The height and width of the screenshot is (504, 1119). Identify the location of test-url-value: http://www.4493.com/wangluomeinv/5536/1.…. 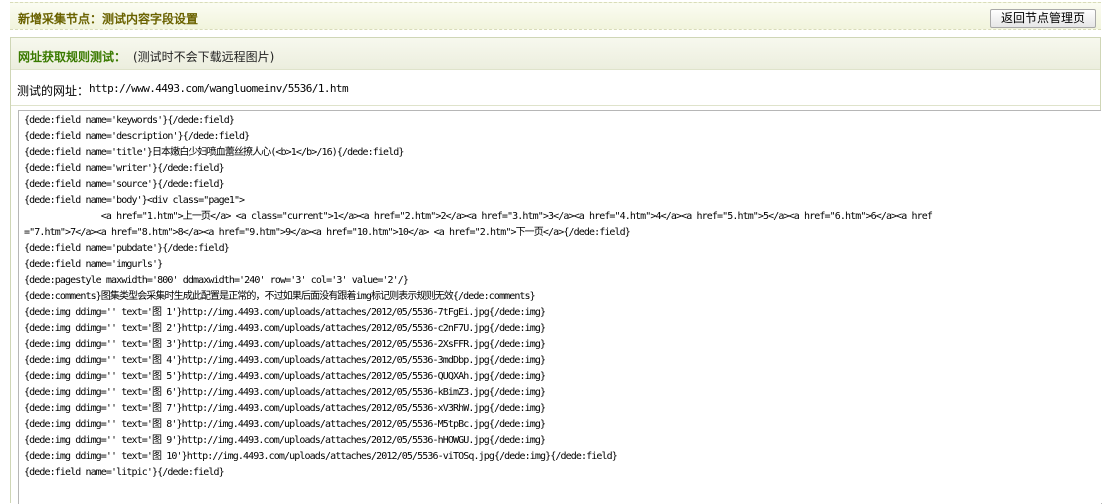
(219, 88).